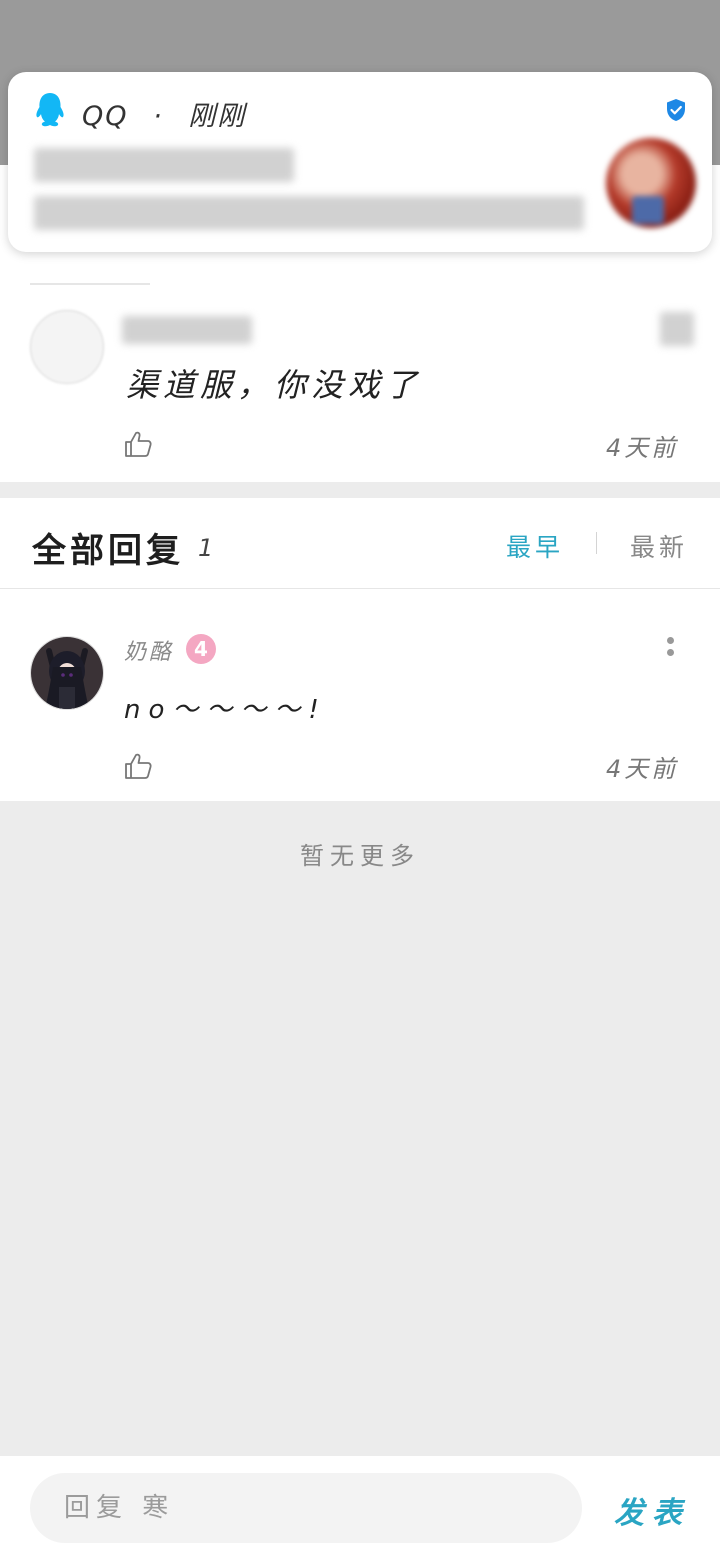 This screenshot has width=720, height=1560. What do you see at coordinates (360, 543) in the screenshot?
I see `replies-header: 全部回复 1 最早 最新` at bounding box center [360, 543].